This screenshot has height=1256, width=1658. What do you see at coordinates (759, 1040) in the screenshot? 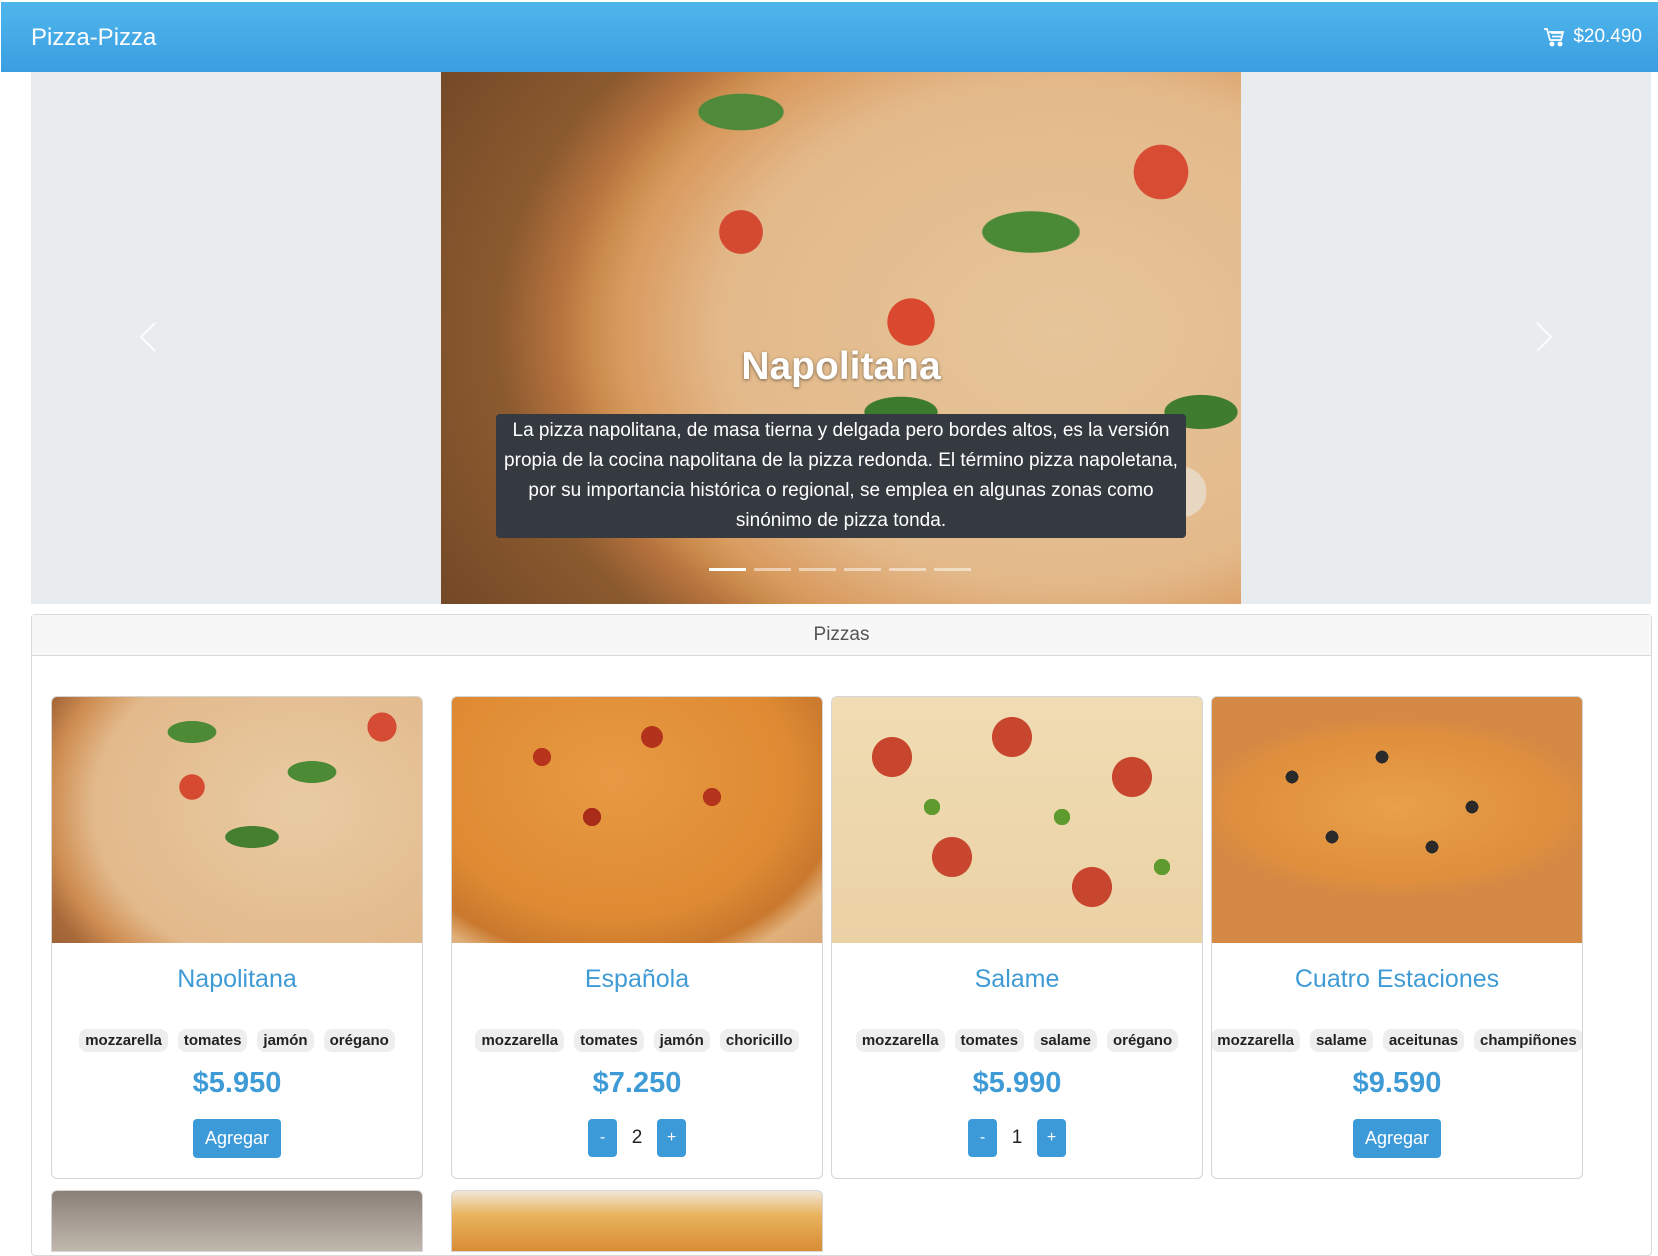
I see `ingredient-tag: choricillo` at bounding box center [759, 1040].